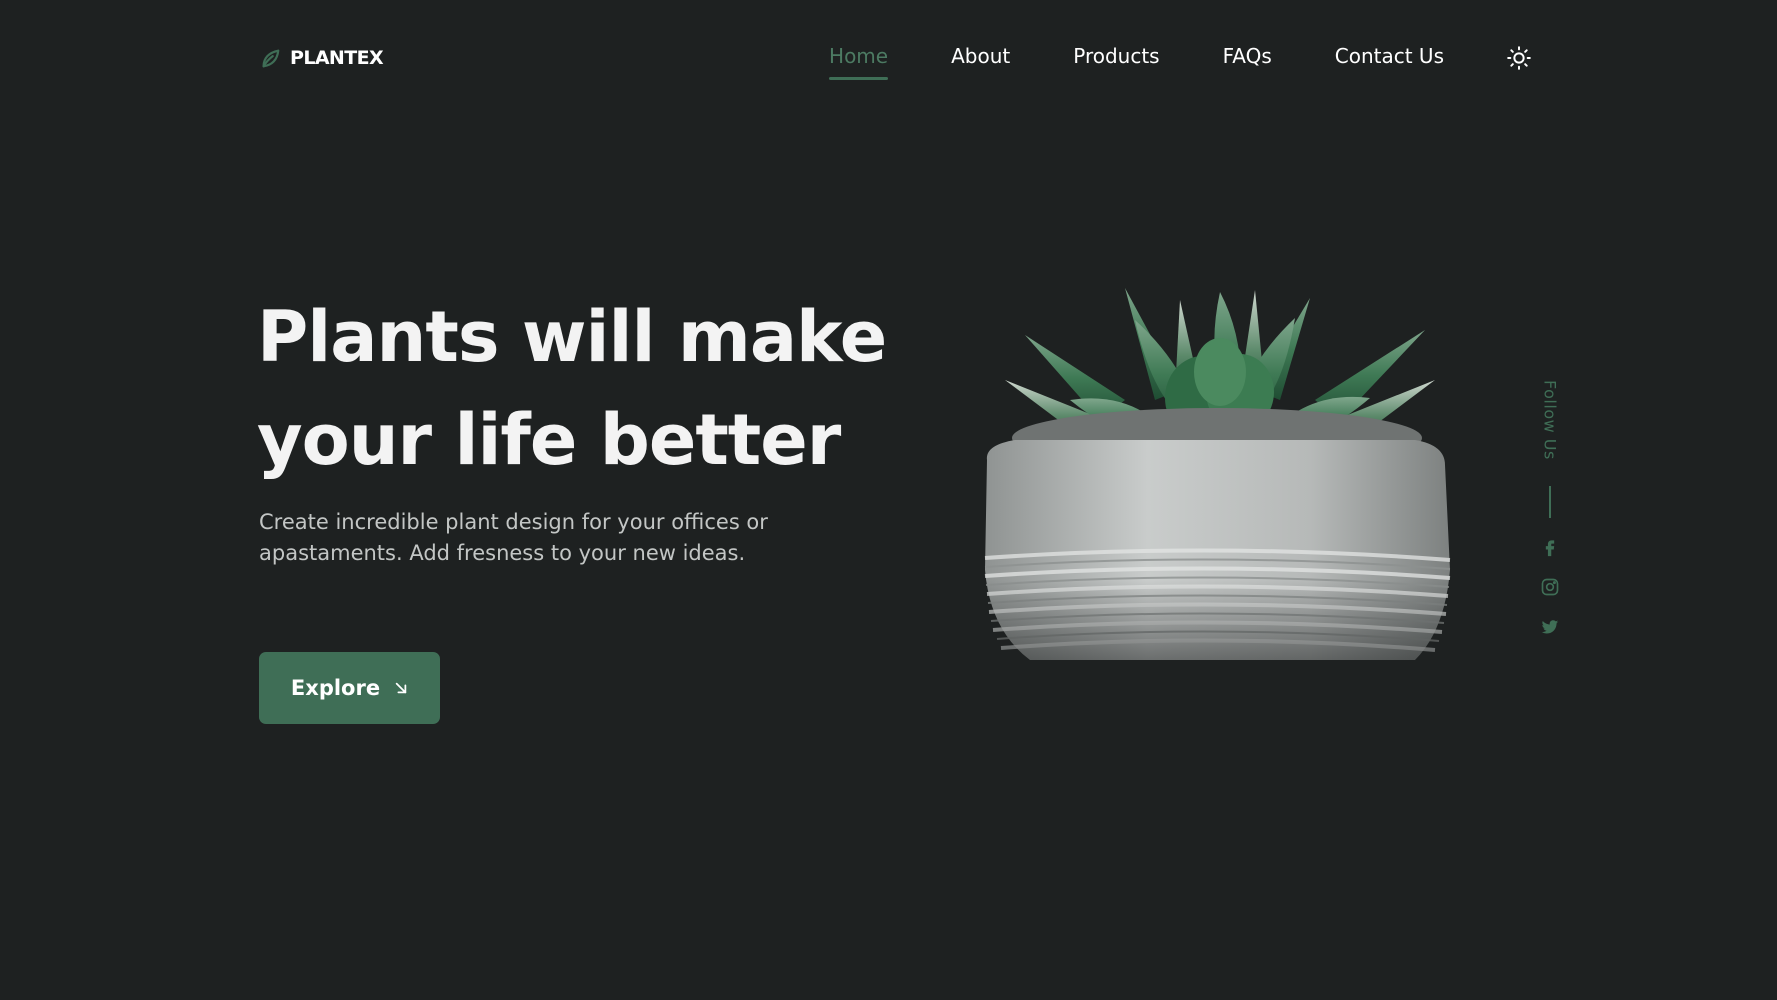 Image resolution: width=1777 pixels, height=1000 pixels. I want to click on main-nav: Home About Products FAQs Contact Us, so click(1180, 59).